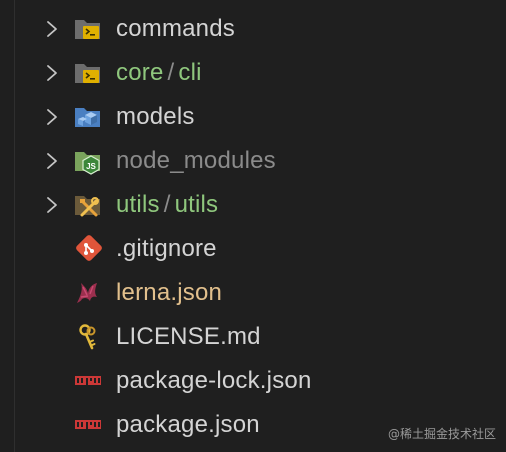  Describe the element at coordinates (88, 249) in the screenshot. I see `git-icon` at that location.